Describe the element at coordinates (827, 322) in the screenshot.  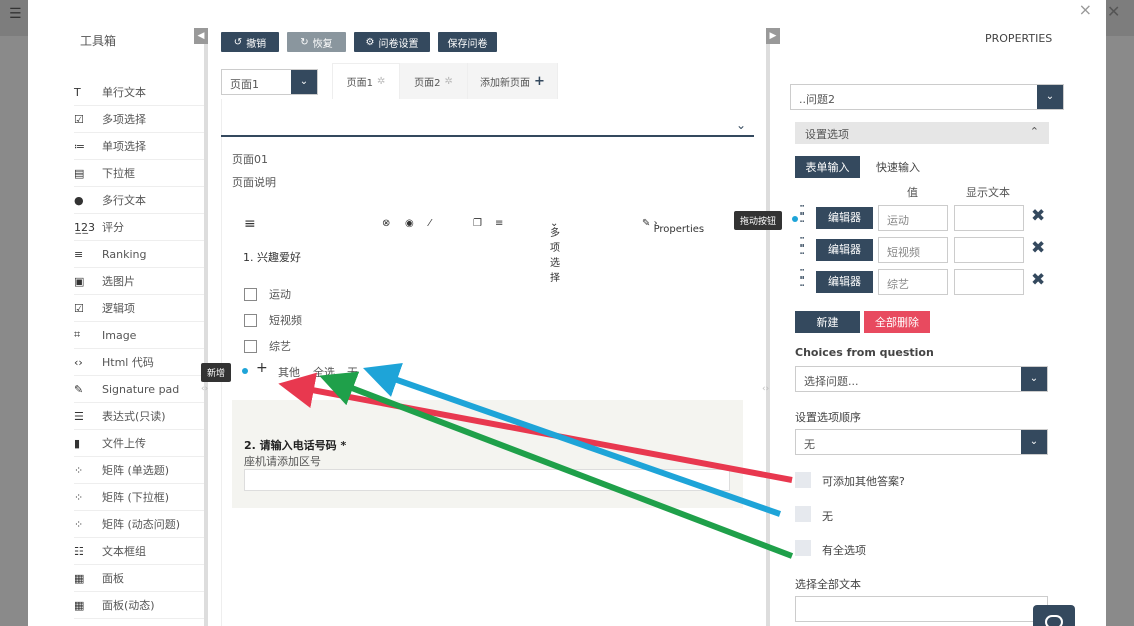
I see `new-choice-button: 新建` at that location.